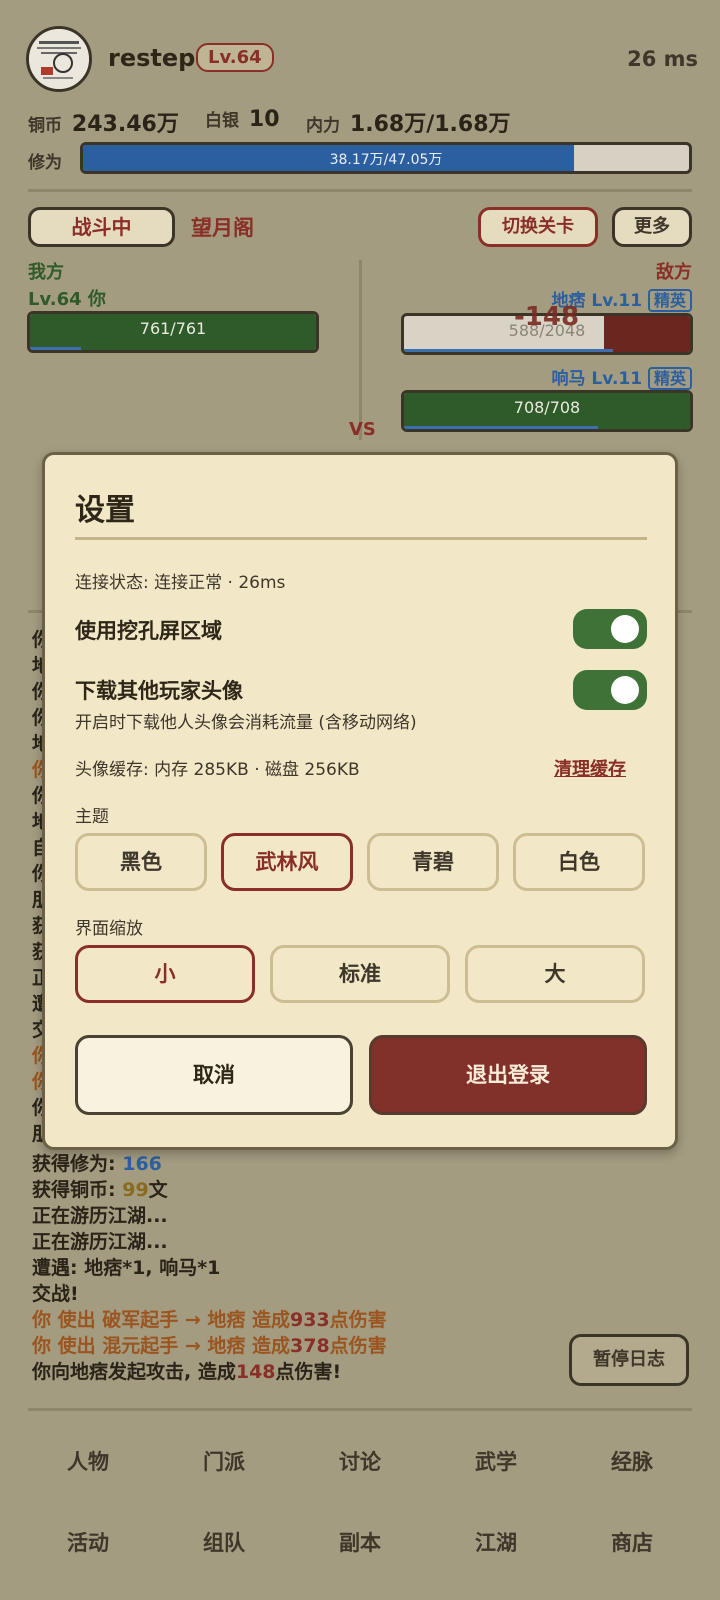 Image resolution: width=720 pixels, height=1600 pixels. What do you see at coordinates (56, 348) in the screenshot?
I see `ally-mp-line` at bounding box center [56, 348].